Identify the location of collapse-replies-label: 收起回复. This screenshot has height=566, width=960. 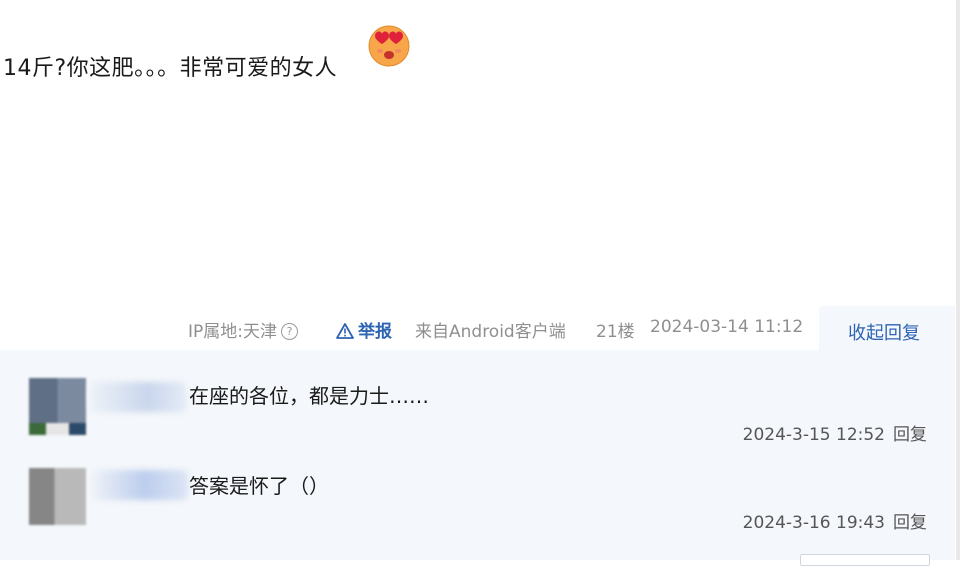
(884, 333).